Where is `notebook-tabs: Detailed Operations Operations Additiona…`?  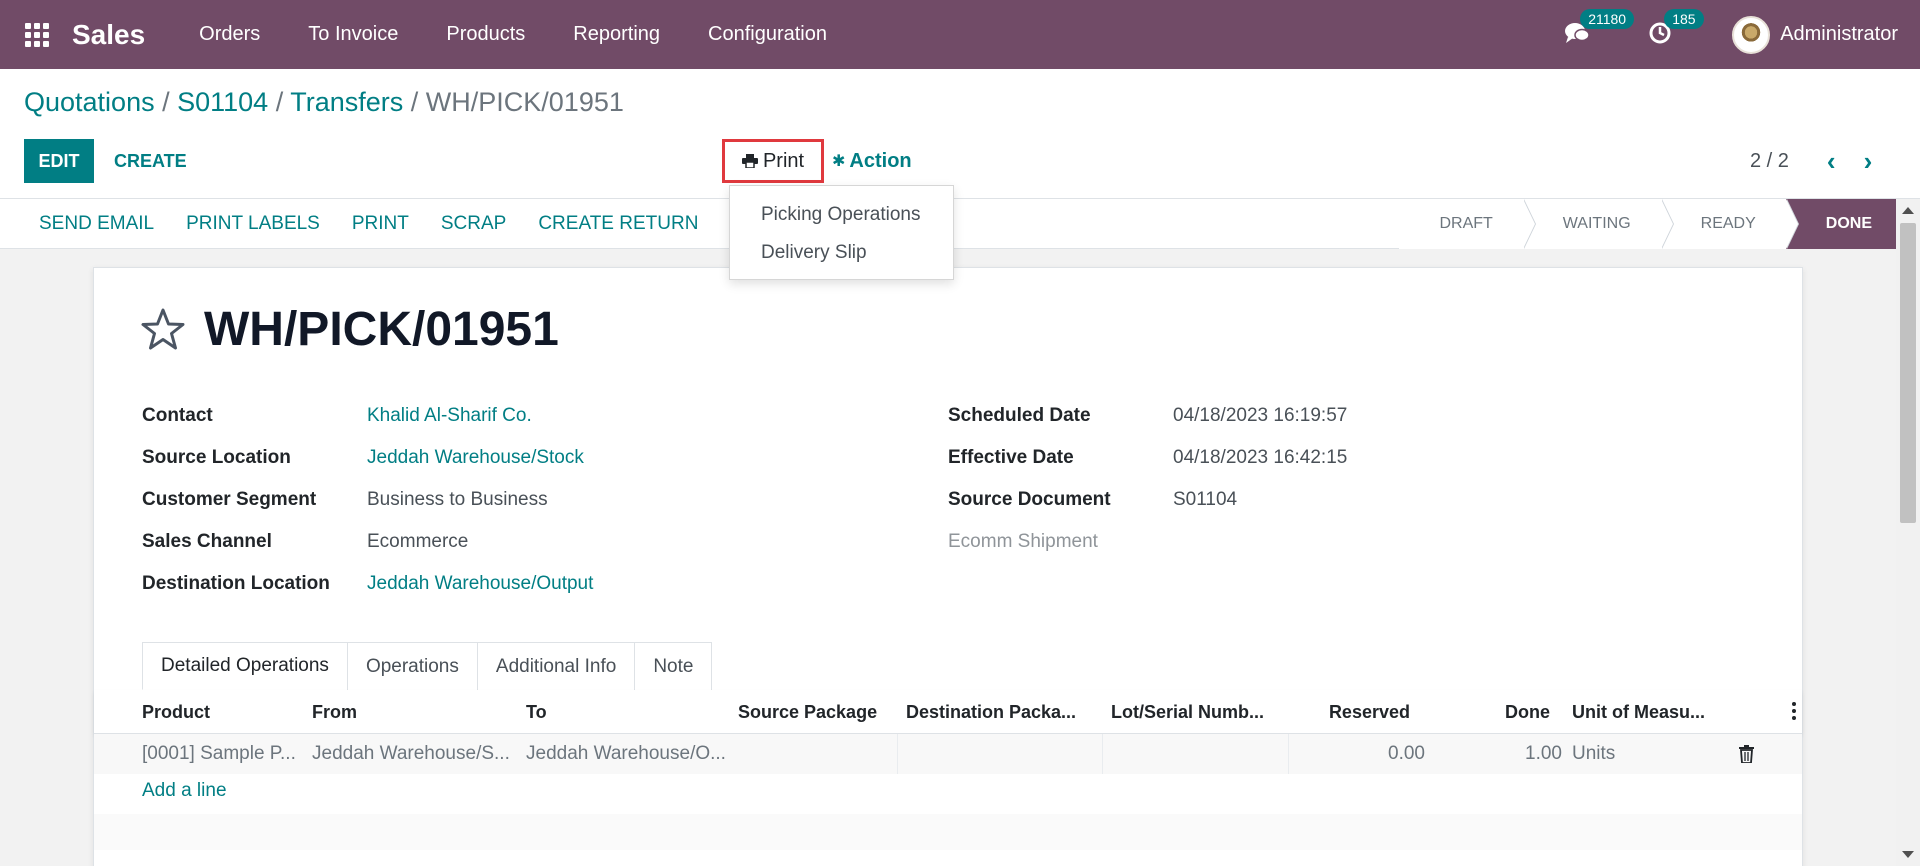
notebook-tabs: Detailed Operations Operations Additiona… is located at coordinates (427, 666).